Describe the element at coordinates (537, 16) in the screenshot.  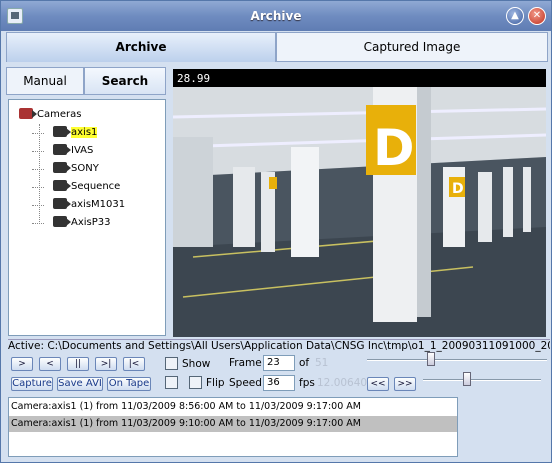
I see `close-button: ✕` at that location.